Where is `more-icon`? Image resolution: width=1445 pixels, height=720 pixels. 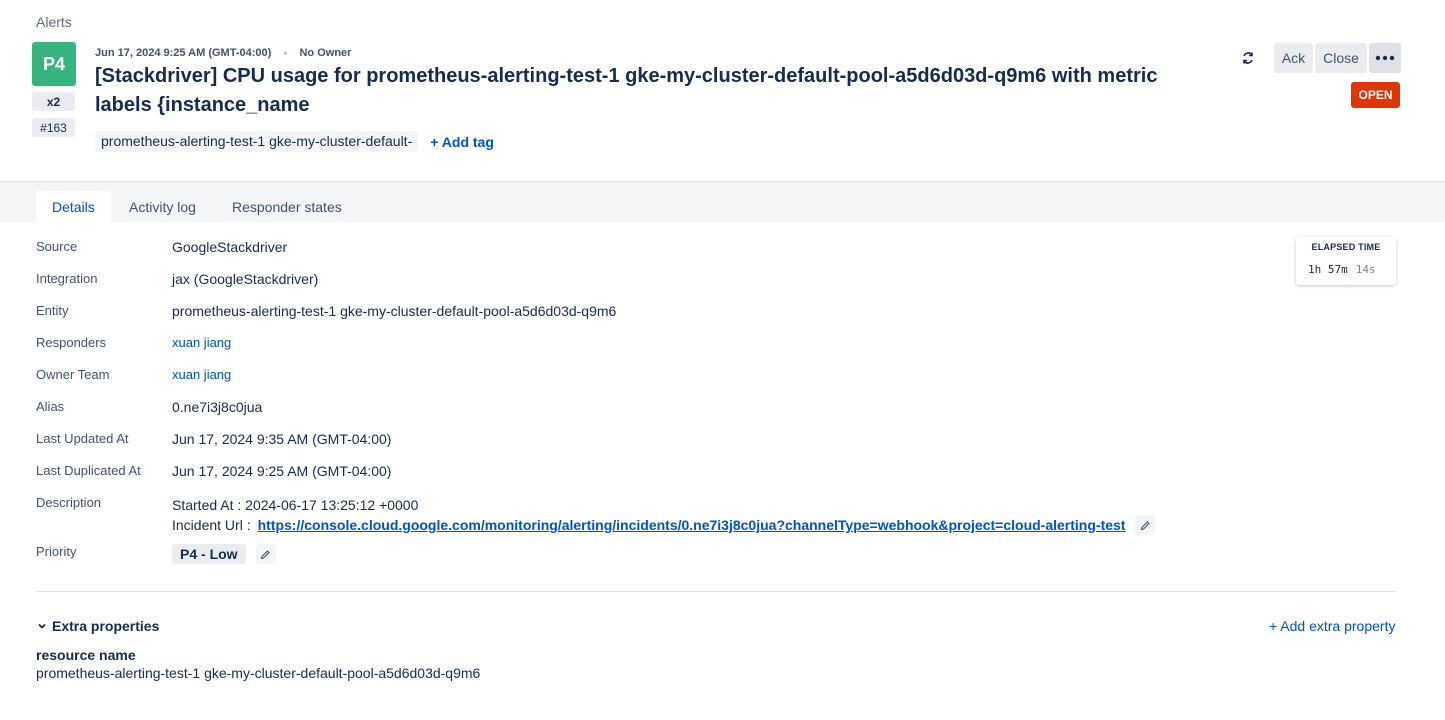
more-icon is located at coordinates (1385, 58).